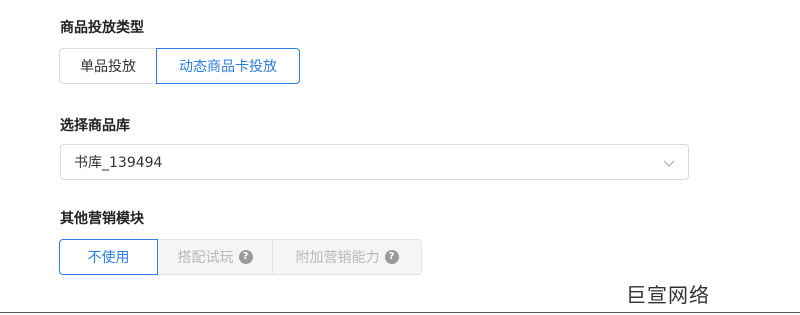 The image size is (800, 315). I want to click on chevron-down-icon, so click(669, 163).